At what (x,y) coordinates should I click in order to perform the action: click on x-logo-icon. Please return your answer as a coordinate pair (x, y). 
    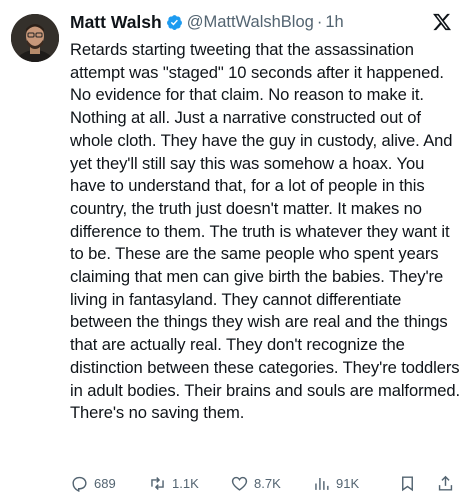
    Looking at the image, I should click on (442, 22).